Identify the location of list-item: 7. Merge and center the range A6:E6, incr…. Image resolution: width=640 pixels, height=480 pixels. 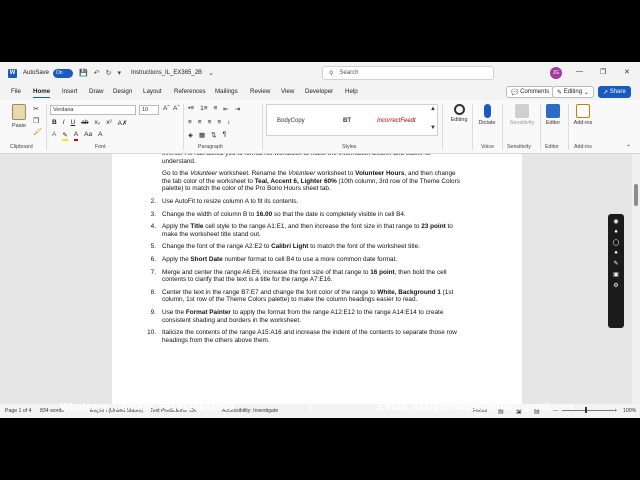
(306, 276).